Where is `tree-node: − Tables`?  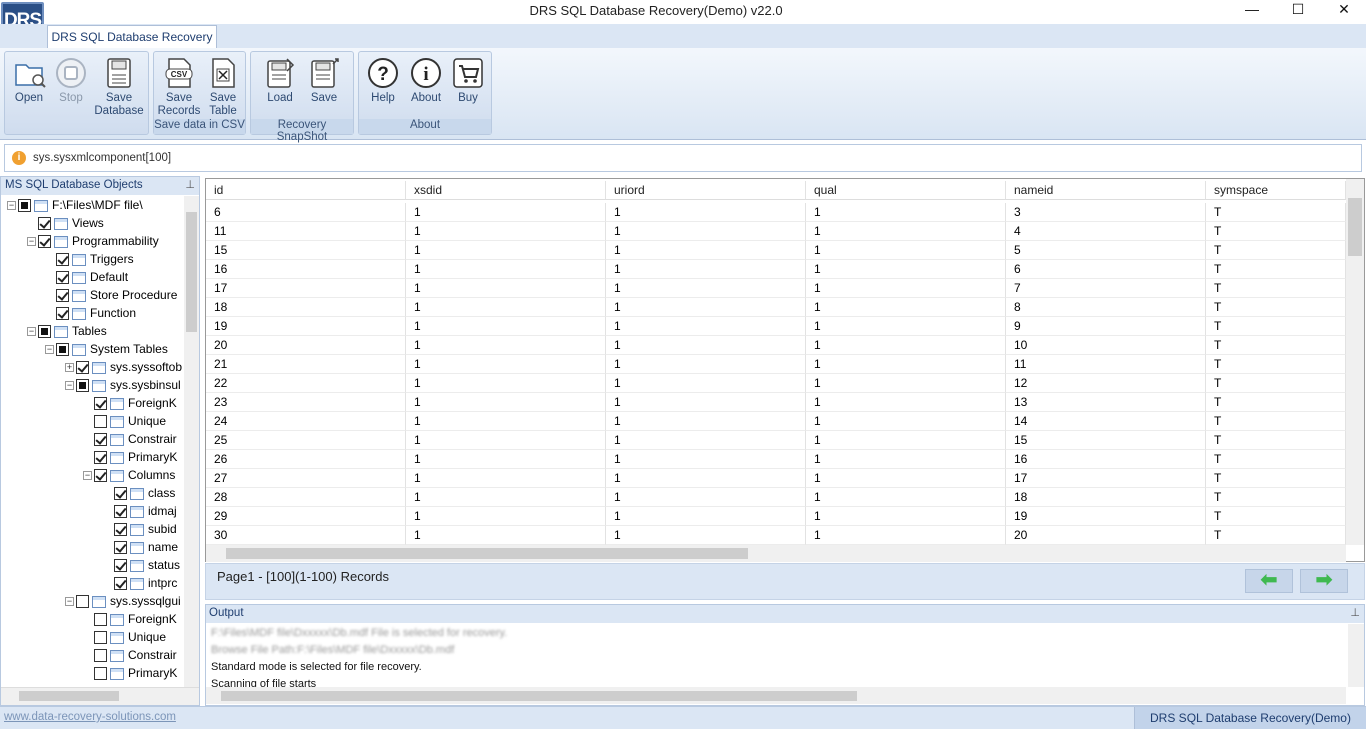 tree-node: − Tables is located at coordinates (105, 332).